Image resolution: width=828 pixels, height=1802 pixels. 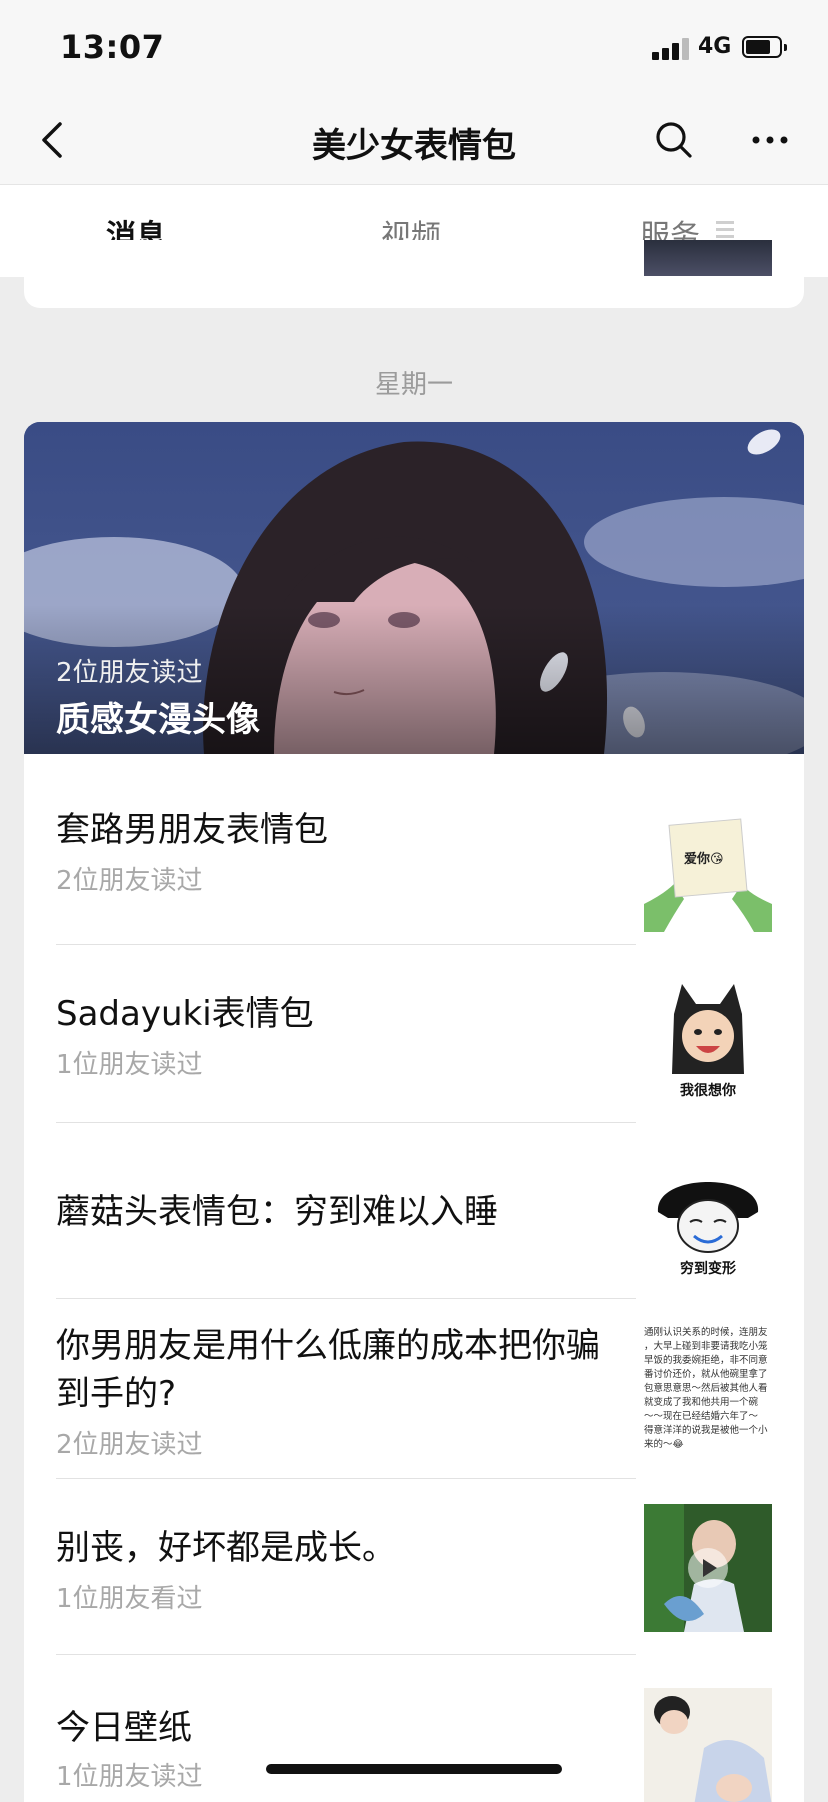 What do you see at coordinates (129, 673) in the screenshot?
I see `hero-readers-count: 2位朋友读过` at bounding box center [129, 673].